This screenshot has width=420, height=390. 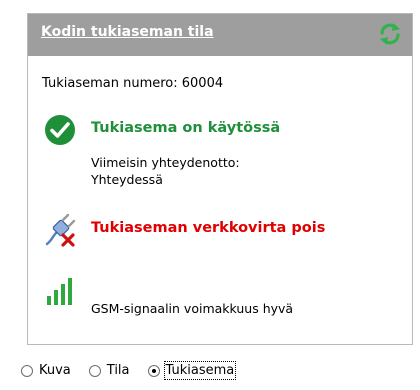 What do you see at coordinates (55, 370) in the screenshot?
I see `radio-label: Kuva` at bounding box center [55, 370].